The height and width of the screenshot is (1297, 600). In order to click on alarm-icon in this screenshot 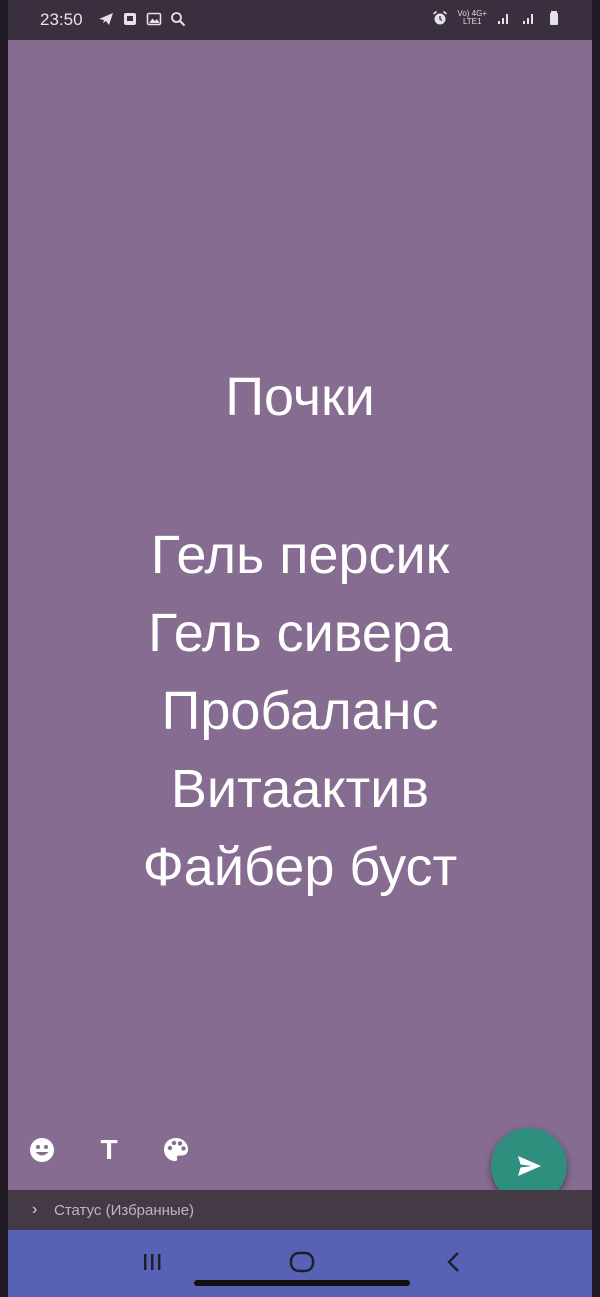, I will do `click(440, 17)`.